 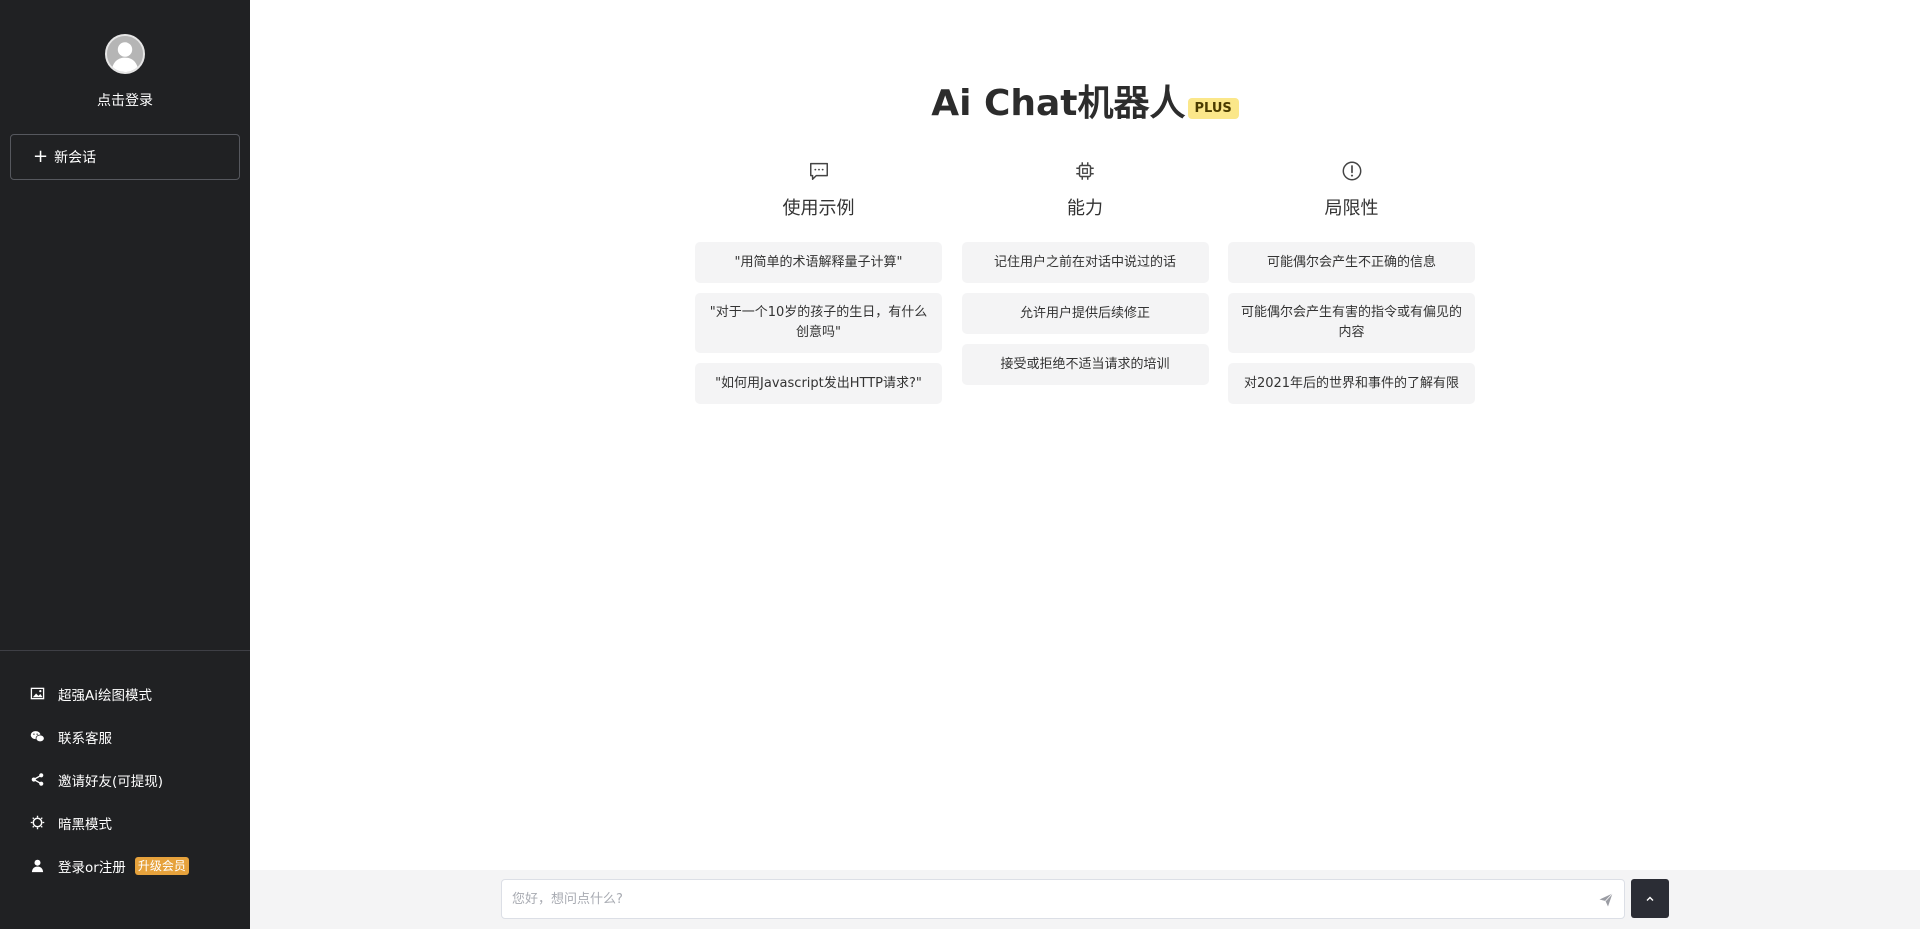 I want to click on sidebar-menu: 超强Ai绘图模式 联系客服 邀请好友(可提现) 暗黑模式 登录or注册 升级会员, so click(x=125, y=779).